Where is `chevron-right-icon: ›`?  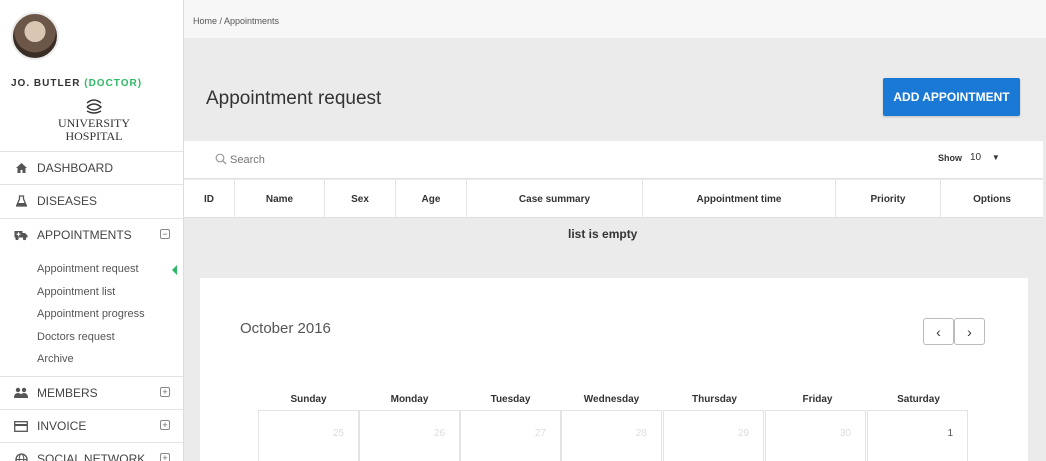 chevron-right-icon: › is located at coordinates (969, 331).